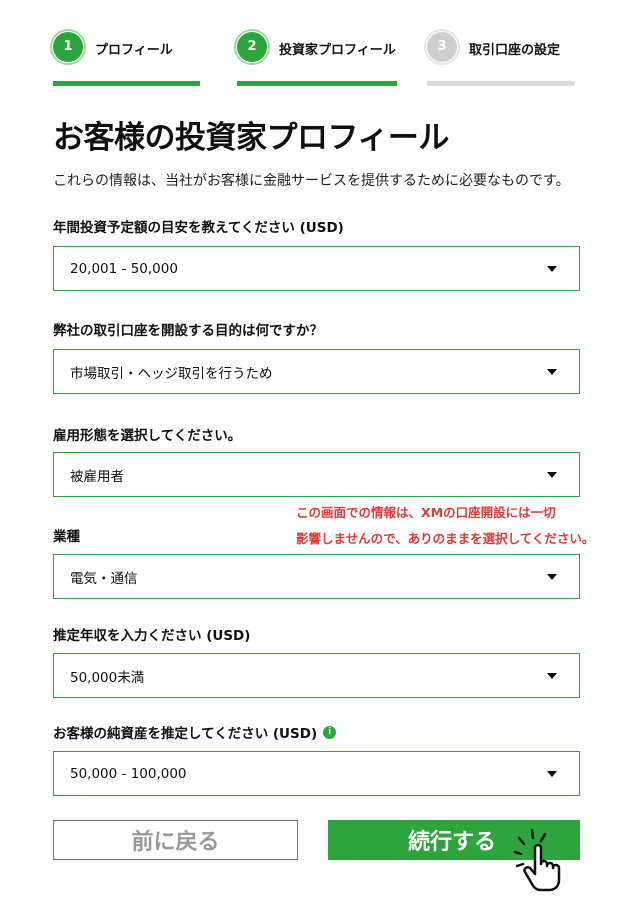 This screenshot has width=640, height=900. What do you see at coordinates (445, 538) in the screenshot?
I see `annotation-line: 影響しませんので、ありのままを選択してください。` at bounding box center [445, 538].